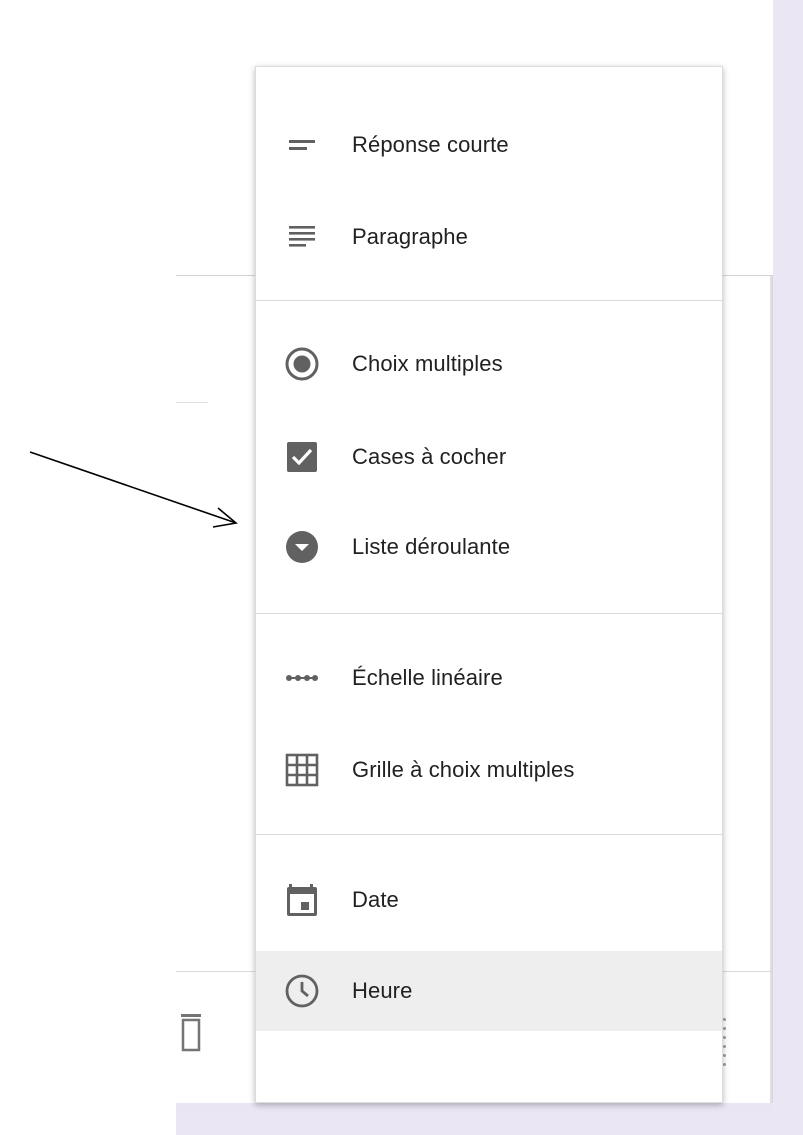  What do you see at coordinates (427, 363) in the screenshot?
I see `menu-item-label: Choix multiples` at bounding box center [427, 363].